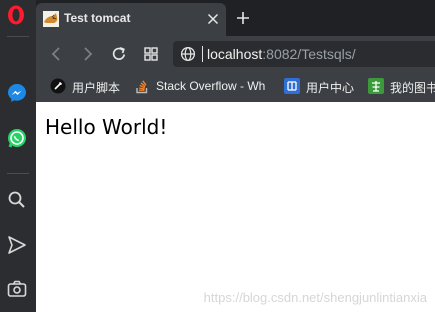  I want to click on bookmark-library: 我的图书, so click(401, 87).